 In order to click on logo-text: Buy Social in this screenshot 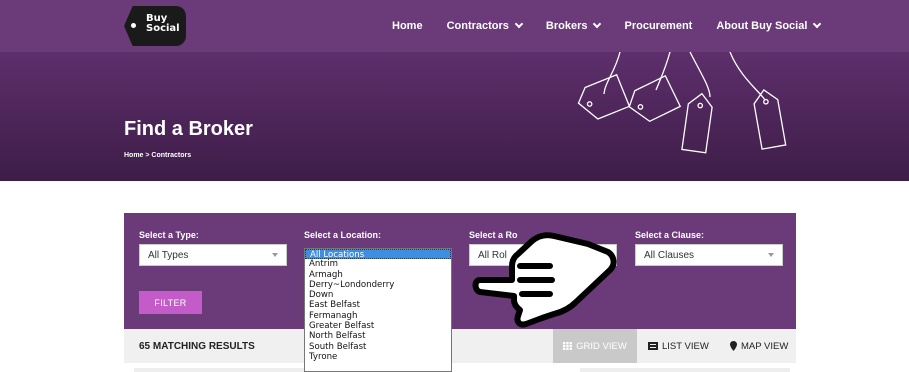, I will do `click(164, 24)`.